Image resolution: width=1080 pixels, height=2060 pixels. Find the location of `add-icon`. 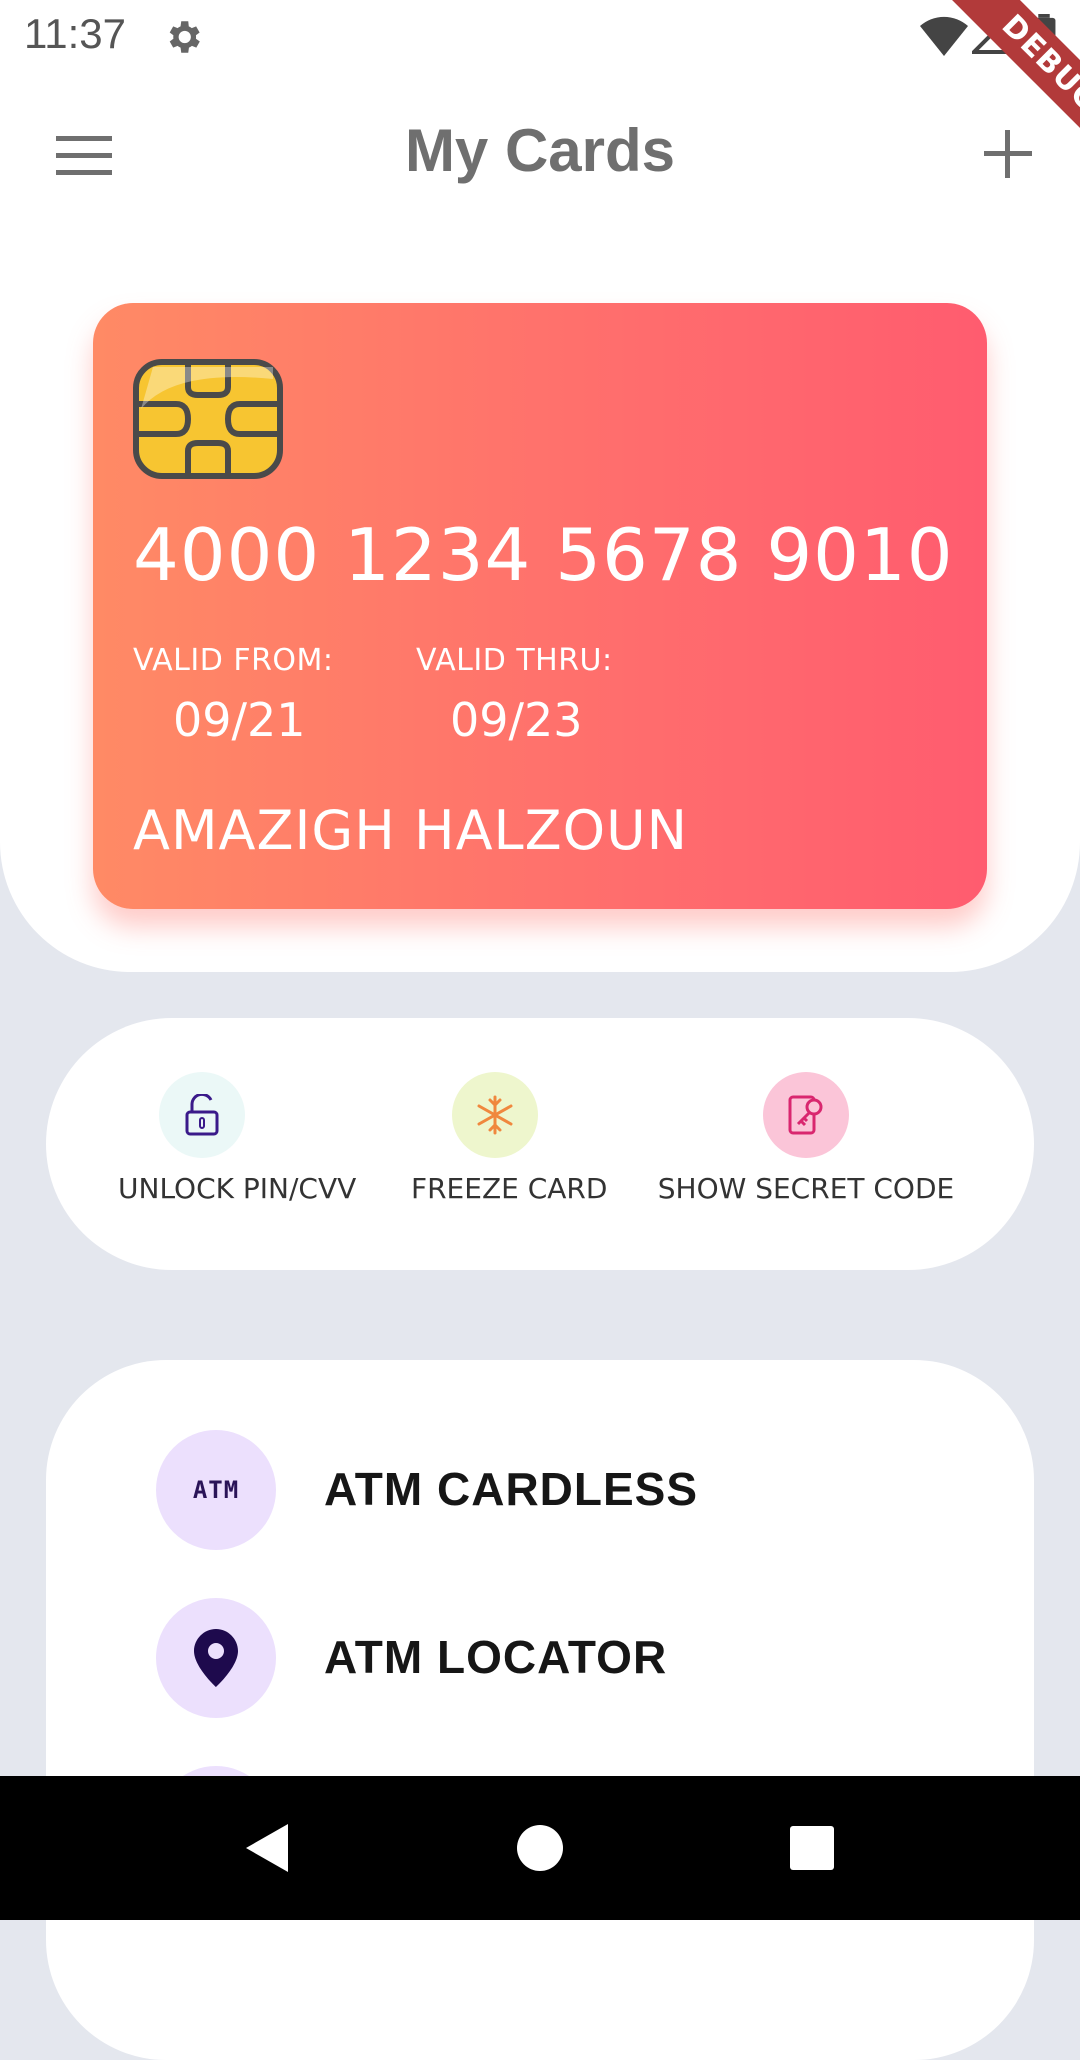

add-icon is located at coordinates (1008, 154).